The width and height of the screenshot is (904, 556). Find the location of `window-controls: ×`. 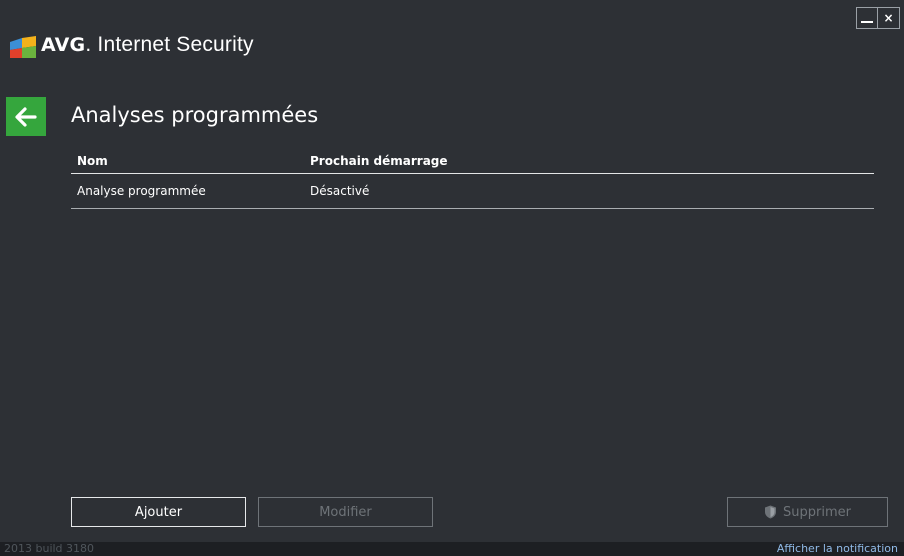

window-controls: × is located at coordinates (878, 18).